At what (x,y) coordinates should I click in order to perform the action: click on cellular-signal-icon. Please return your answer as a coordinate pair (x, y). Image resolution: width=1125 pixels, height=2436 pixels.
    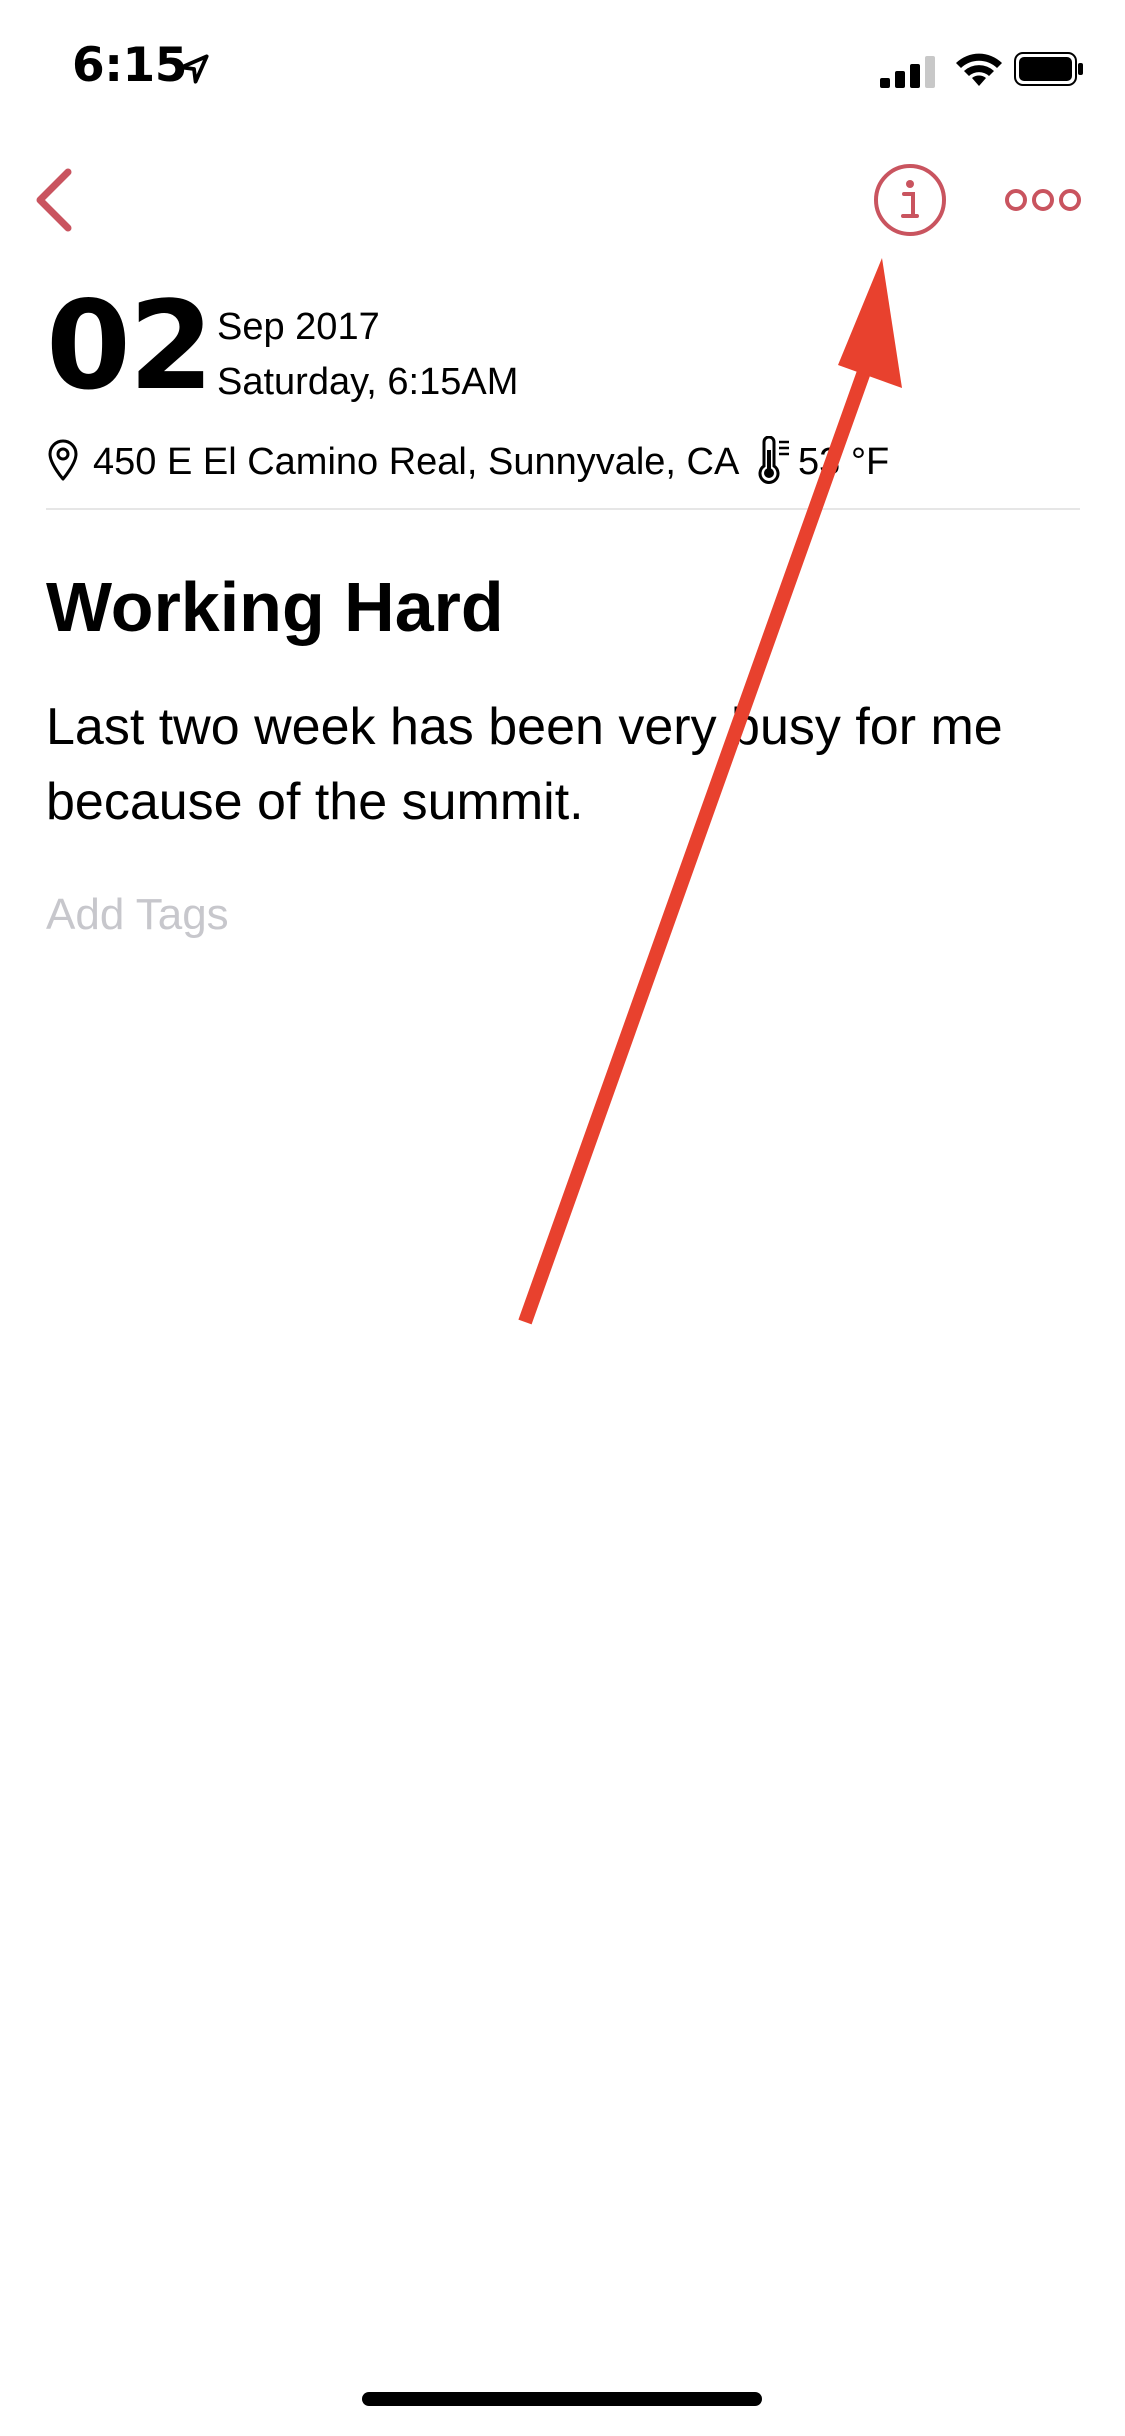
    Looking at the image, I should click on (907, 72).